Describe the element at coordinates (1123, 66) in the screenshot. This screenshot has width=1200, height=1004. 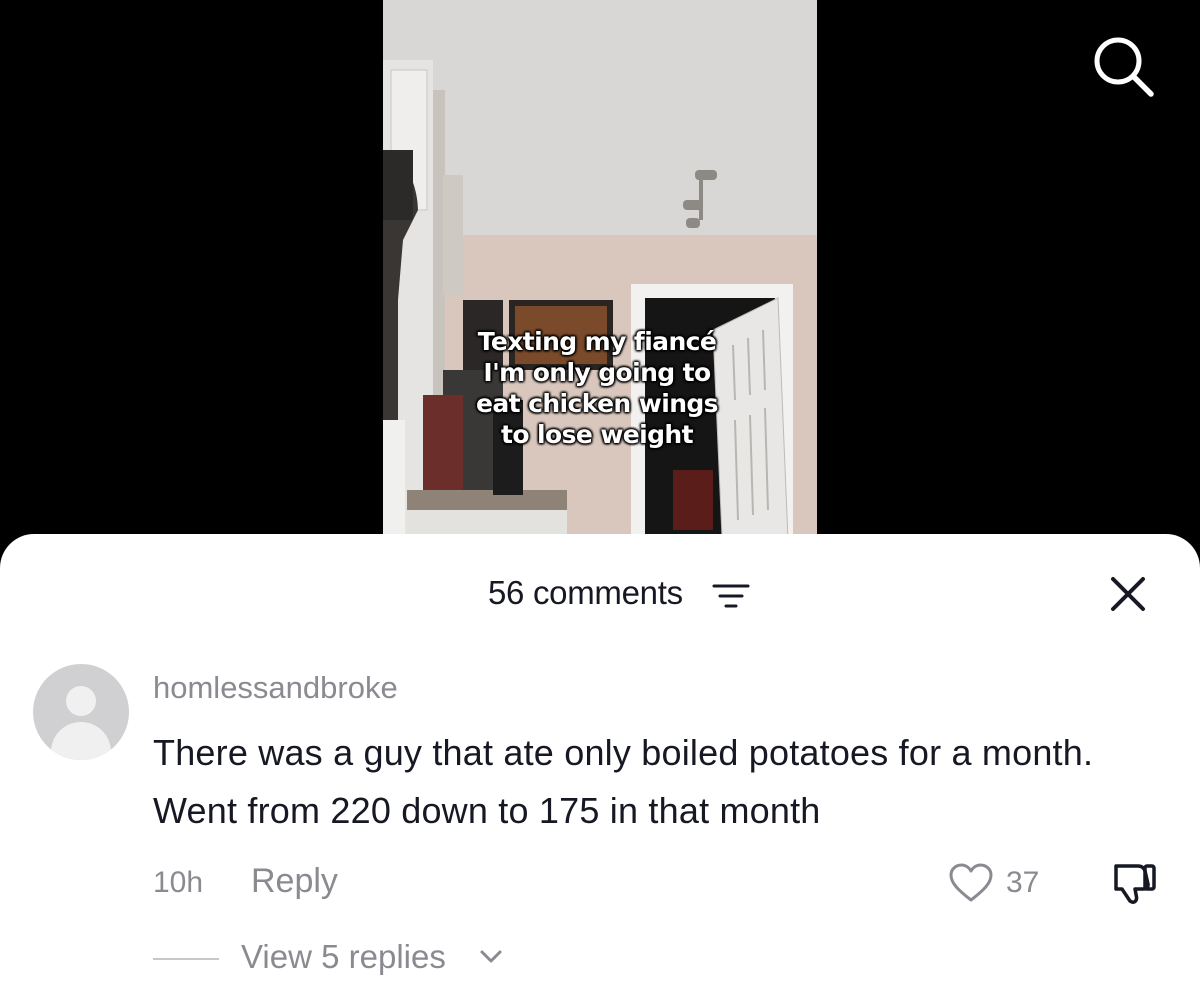
I see `search-icon` at that location.